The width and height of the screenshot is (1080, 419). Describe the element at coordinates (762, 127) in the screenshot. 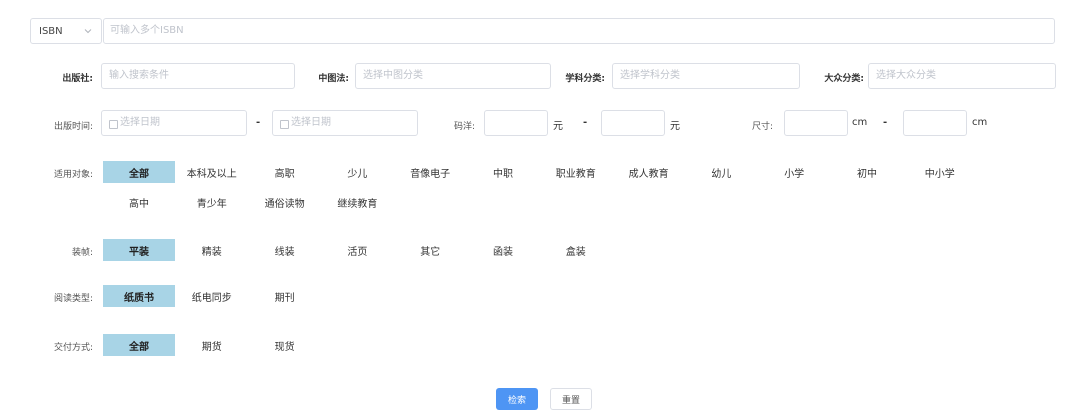

I see `size-label: 尺寸:` at that location.